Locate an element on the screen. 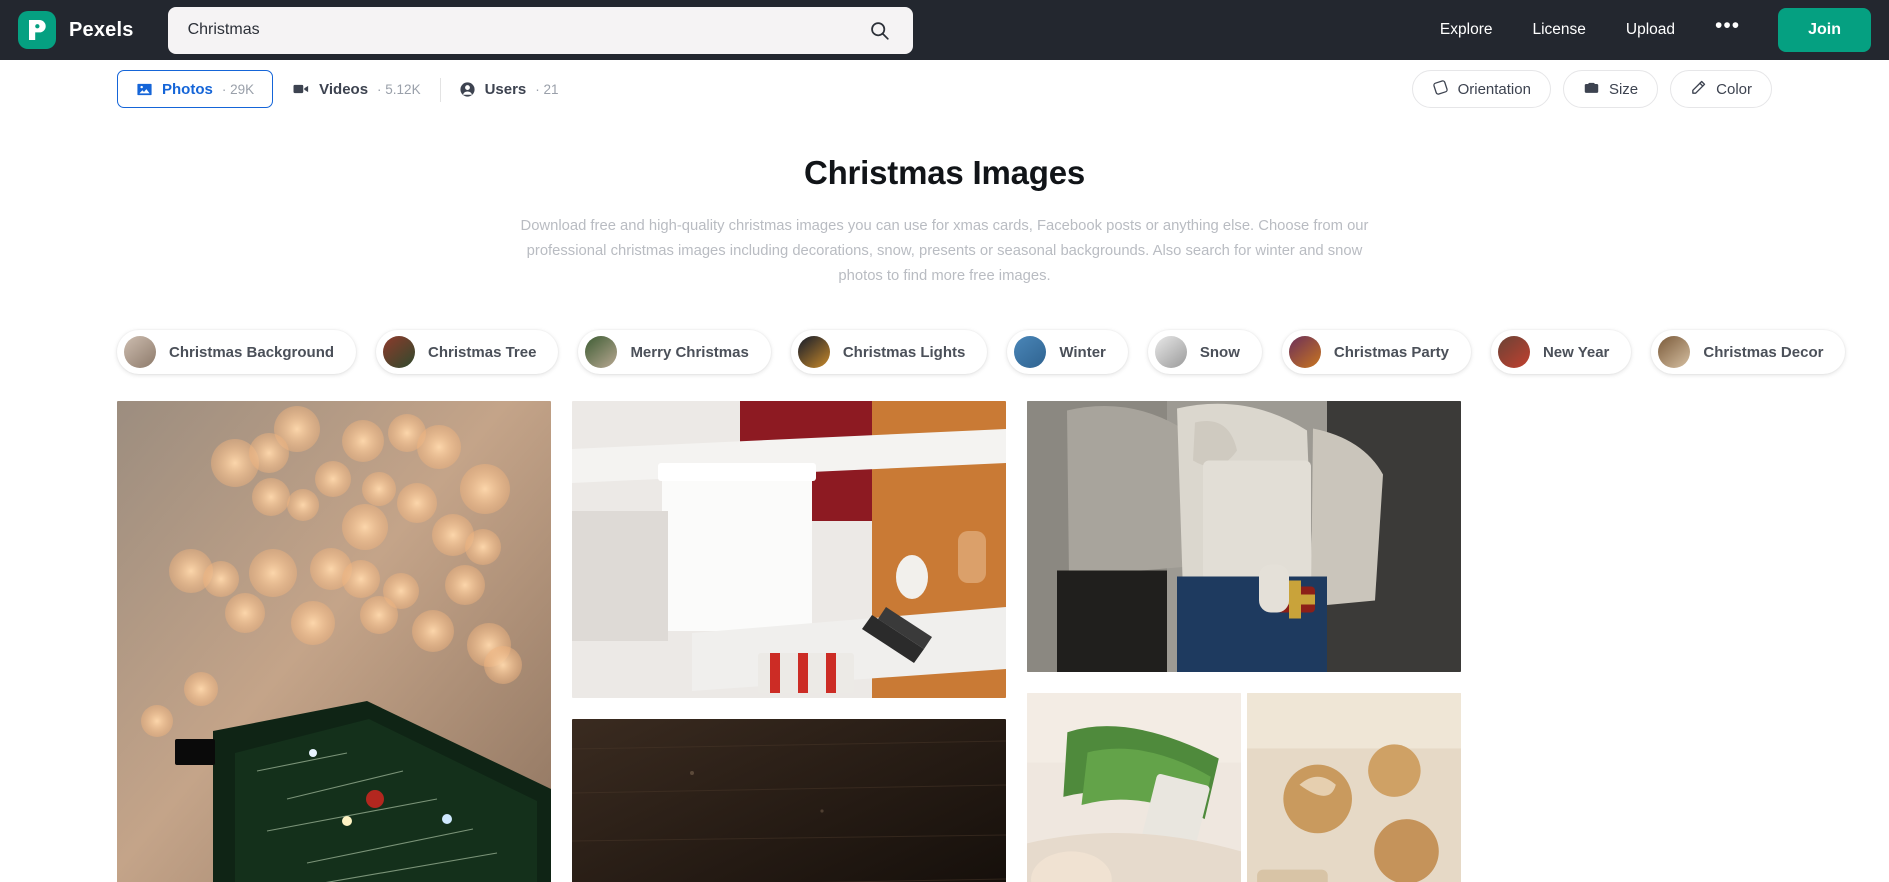 This screenshot has width=1889, height=882. related-tag-label: Christmas Lights is located at coordinates (904, 352).